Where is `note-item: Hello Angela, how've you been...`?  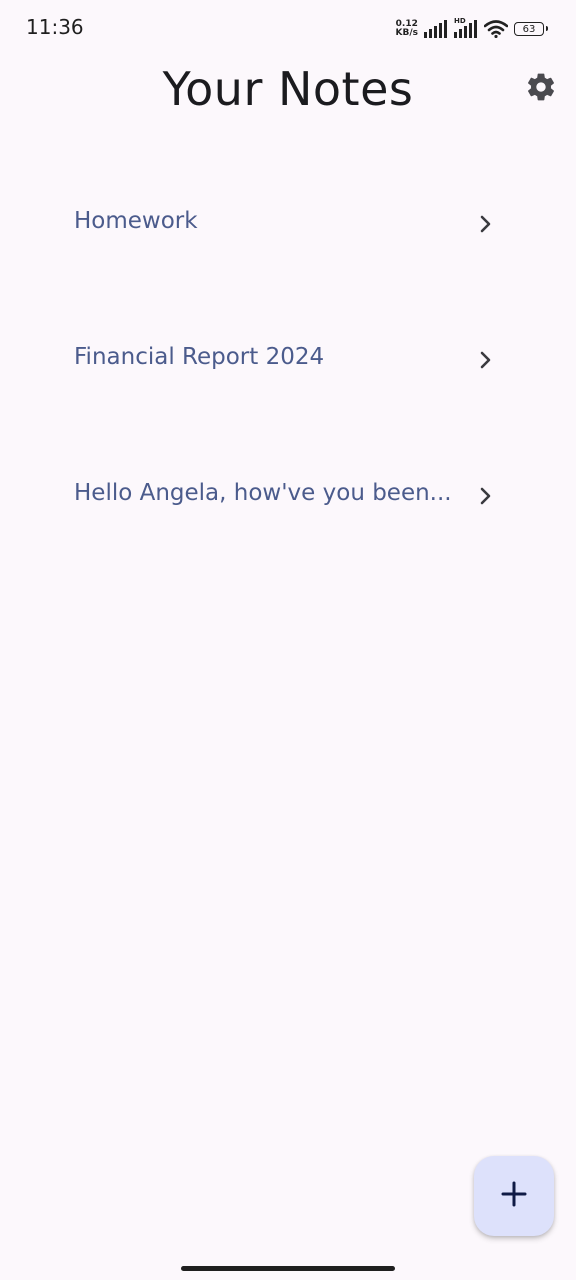
note-item: Hello Angela, how've you been... is located at coordinates (288, 496).